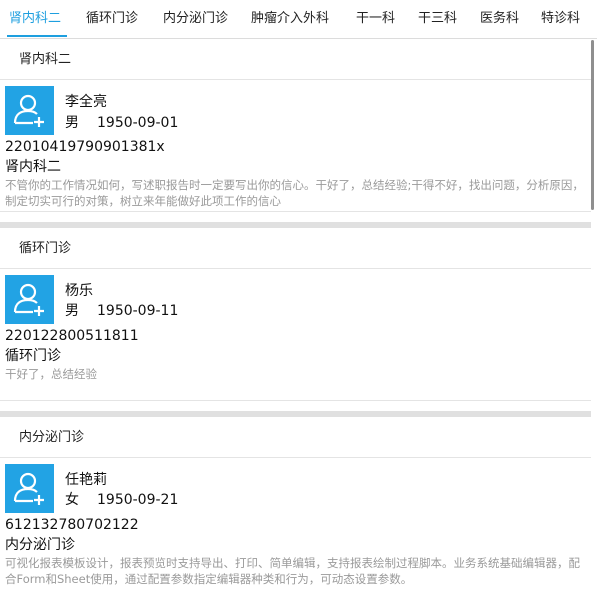  Describe the element at coordinates (86, 102) in the screenshot. I see `patient-name: 李全亮` at that location.